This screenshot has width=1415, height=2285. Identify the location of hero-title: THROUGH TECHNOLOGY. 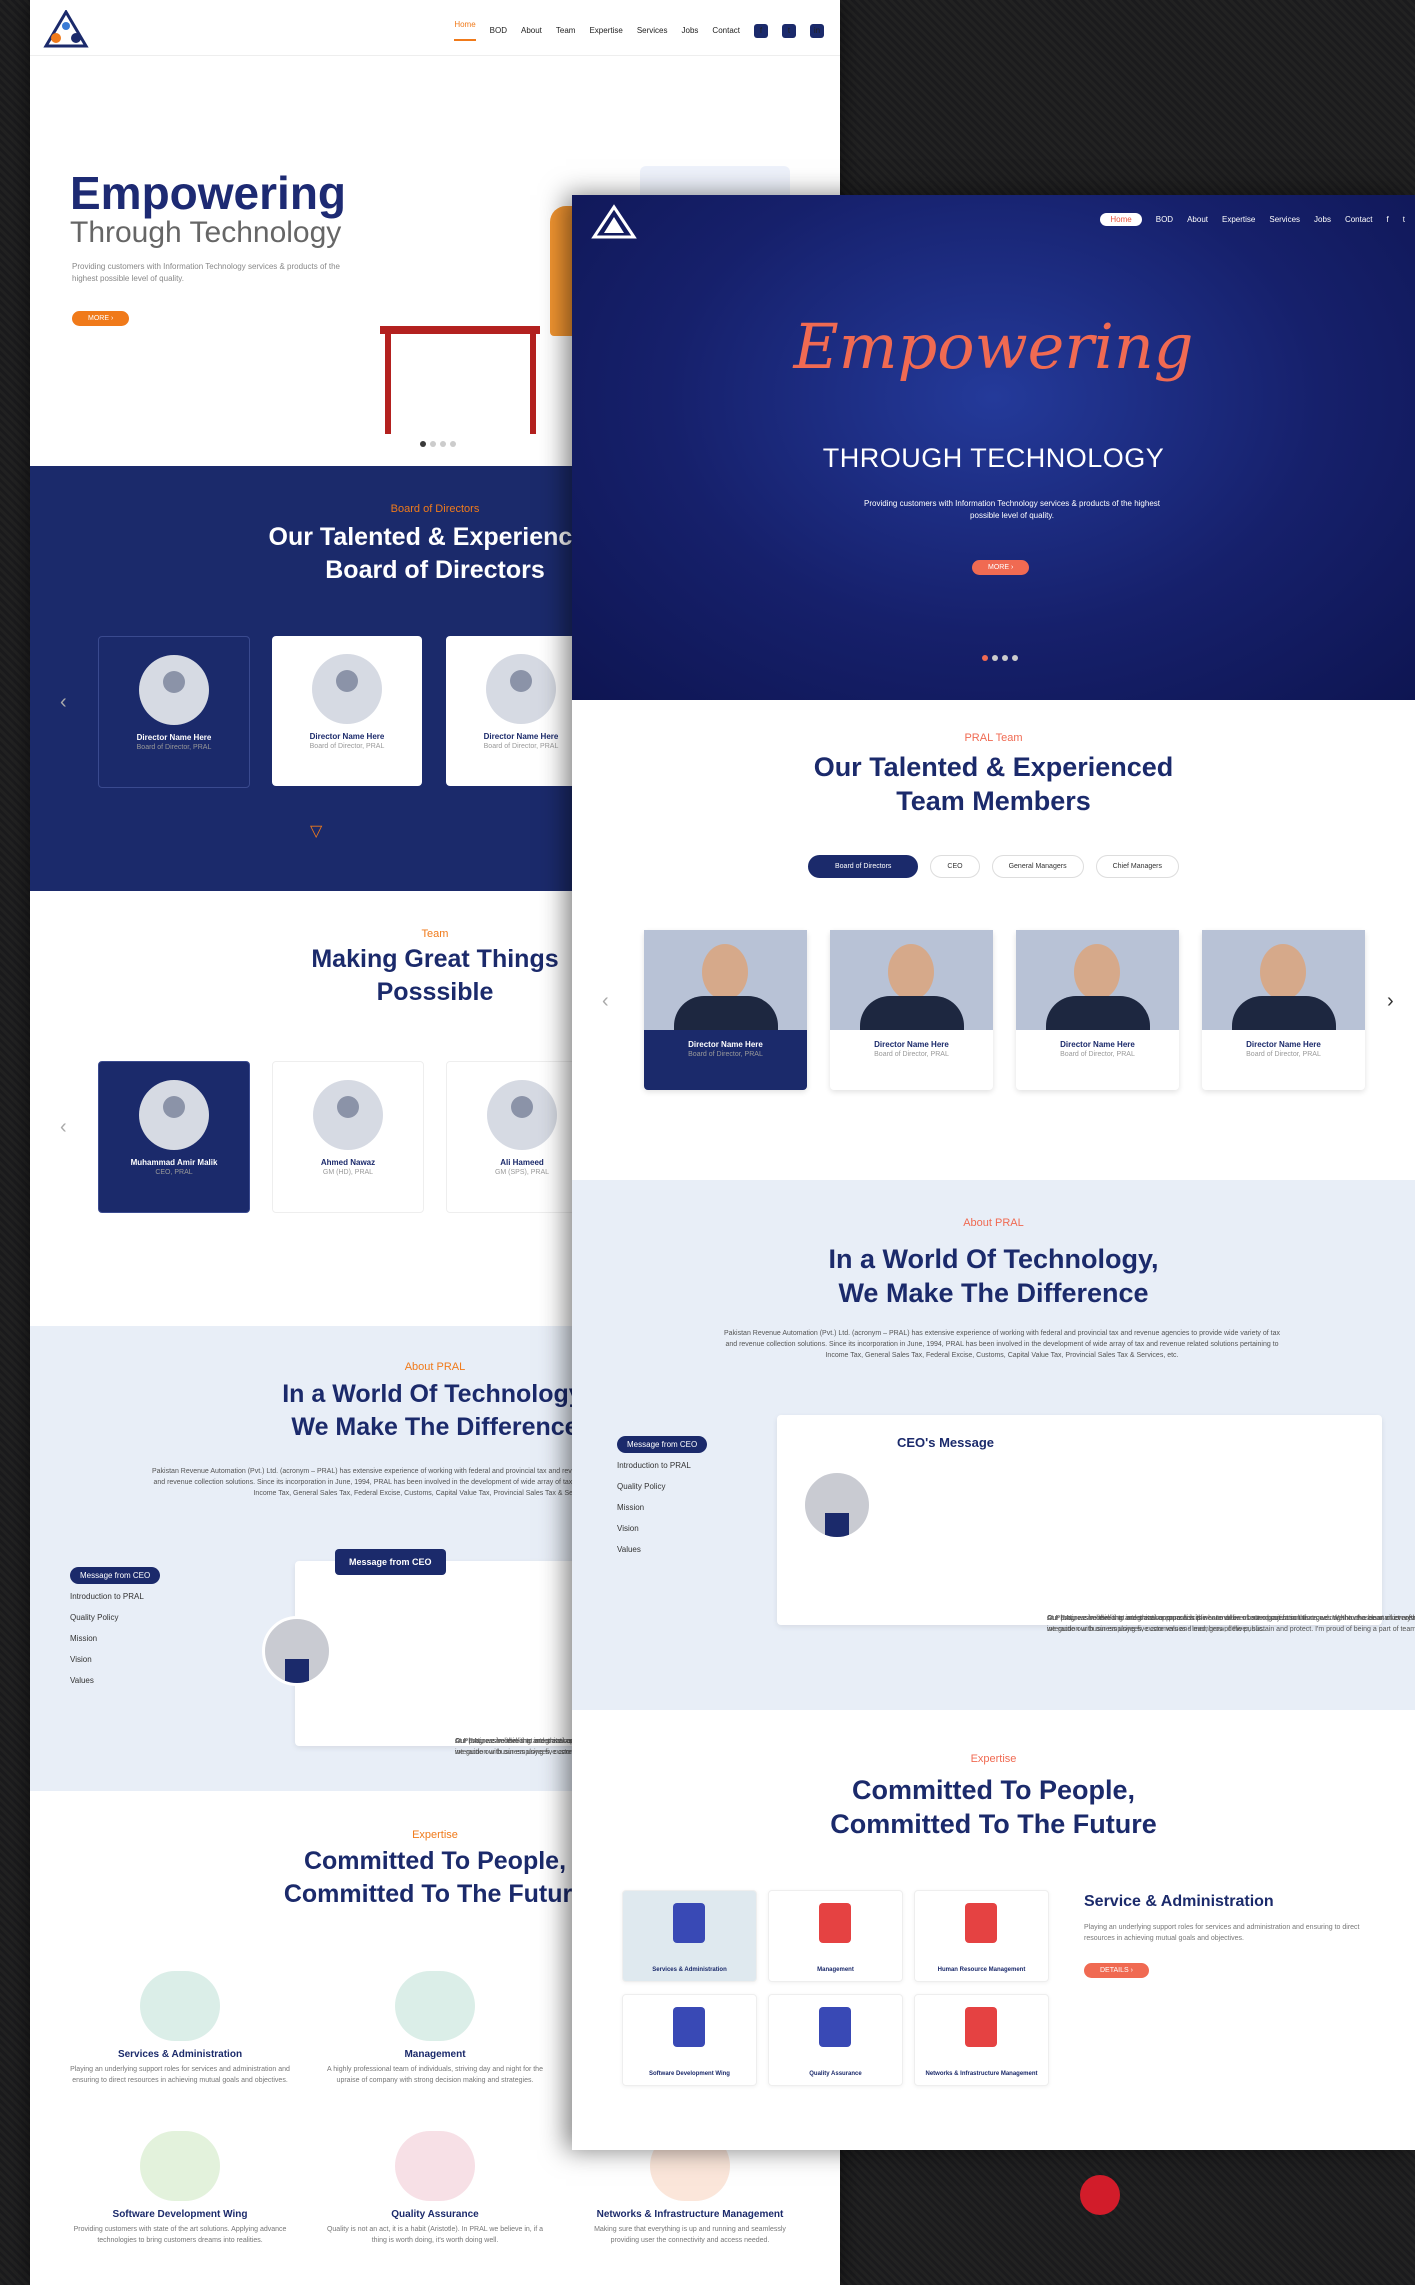
(993, 458).